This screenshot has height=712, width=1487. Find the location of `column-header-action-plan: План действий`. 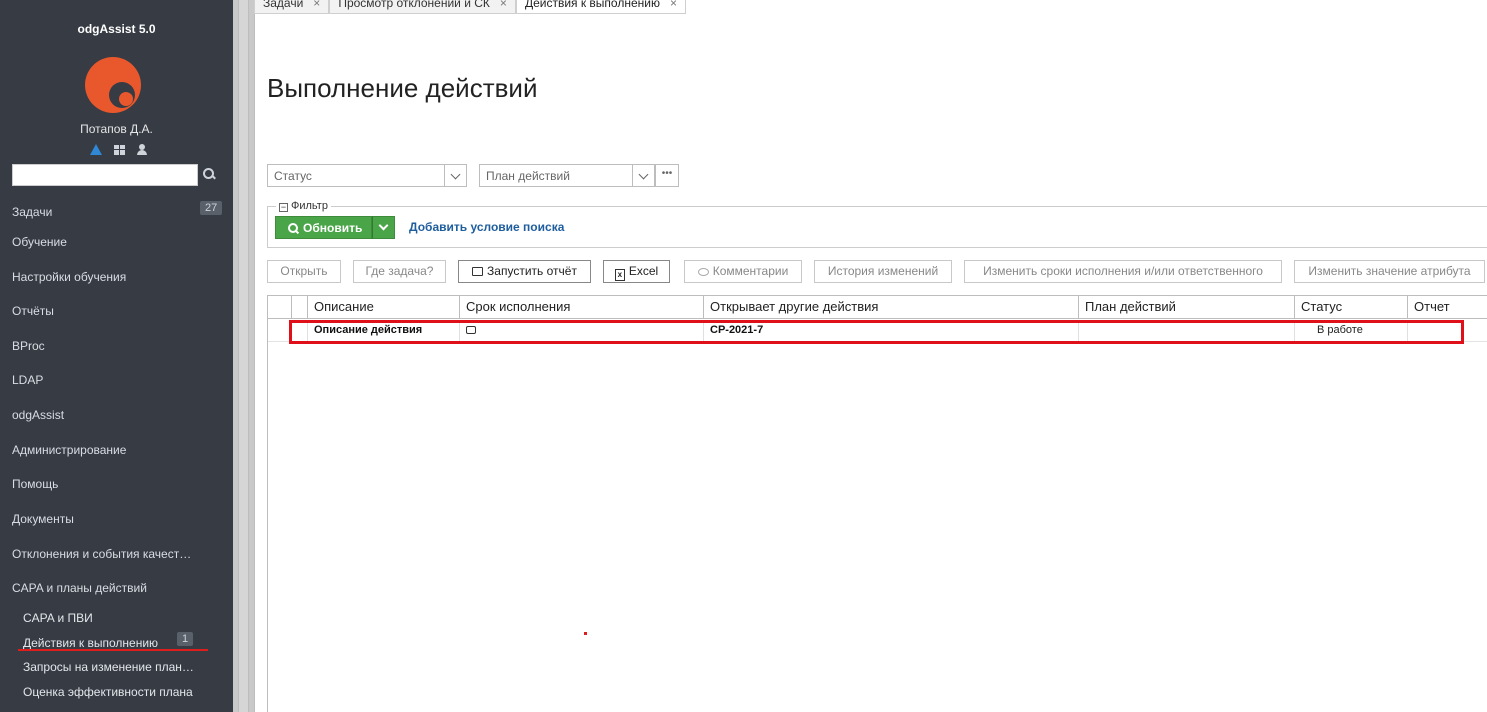

column-header-action-plan: План действий is located at coordinates (1187, 307).